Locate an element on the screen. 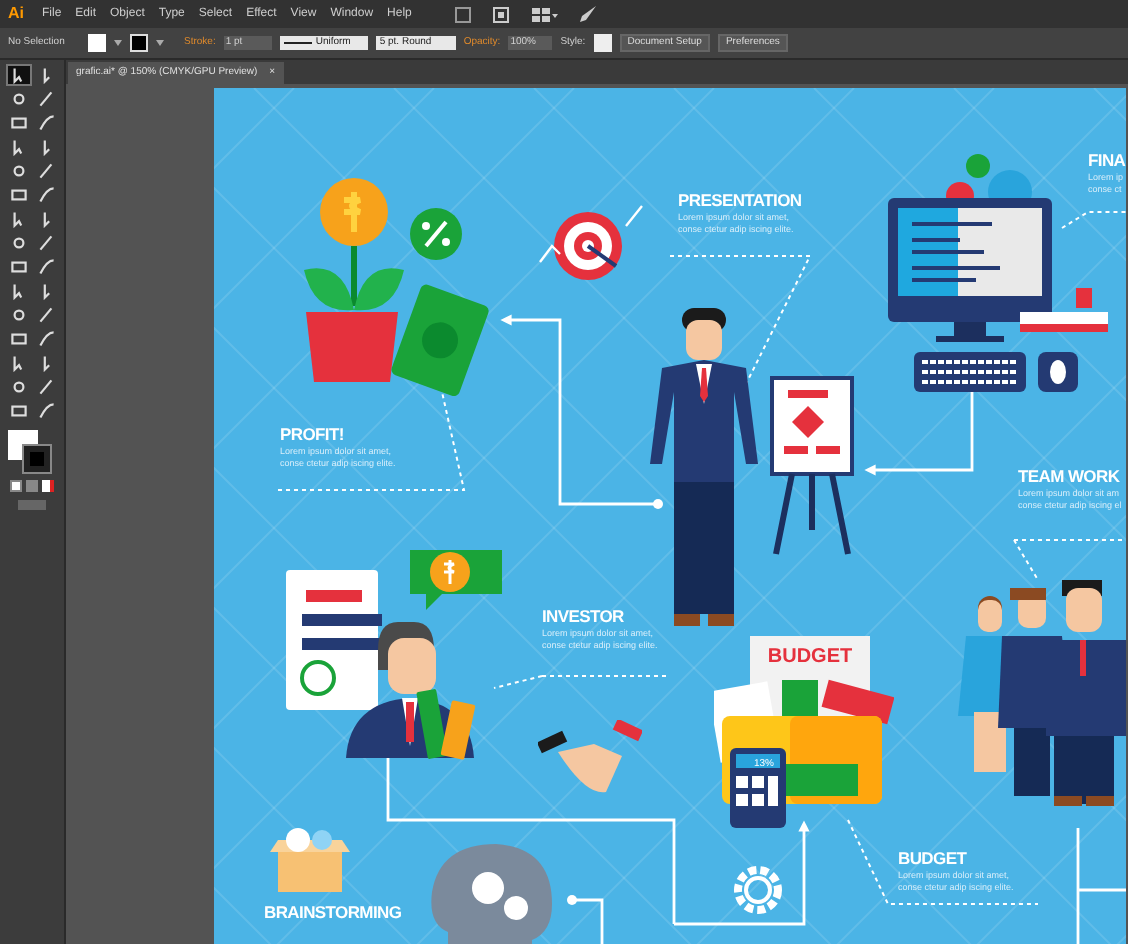  section-title: FINA is located at coordinates (1107, 161).